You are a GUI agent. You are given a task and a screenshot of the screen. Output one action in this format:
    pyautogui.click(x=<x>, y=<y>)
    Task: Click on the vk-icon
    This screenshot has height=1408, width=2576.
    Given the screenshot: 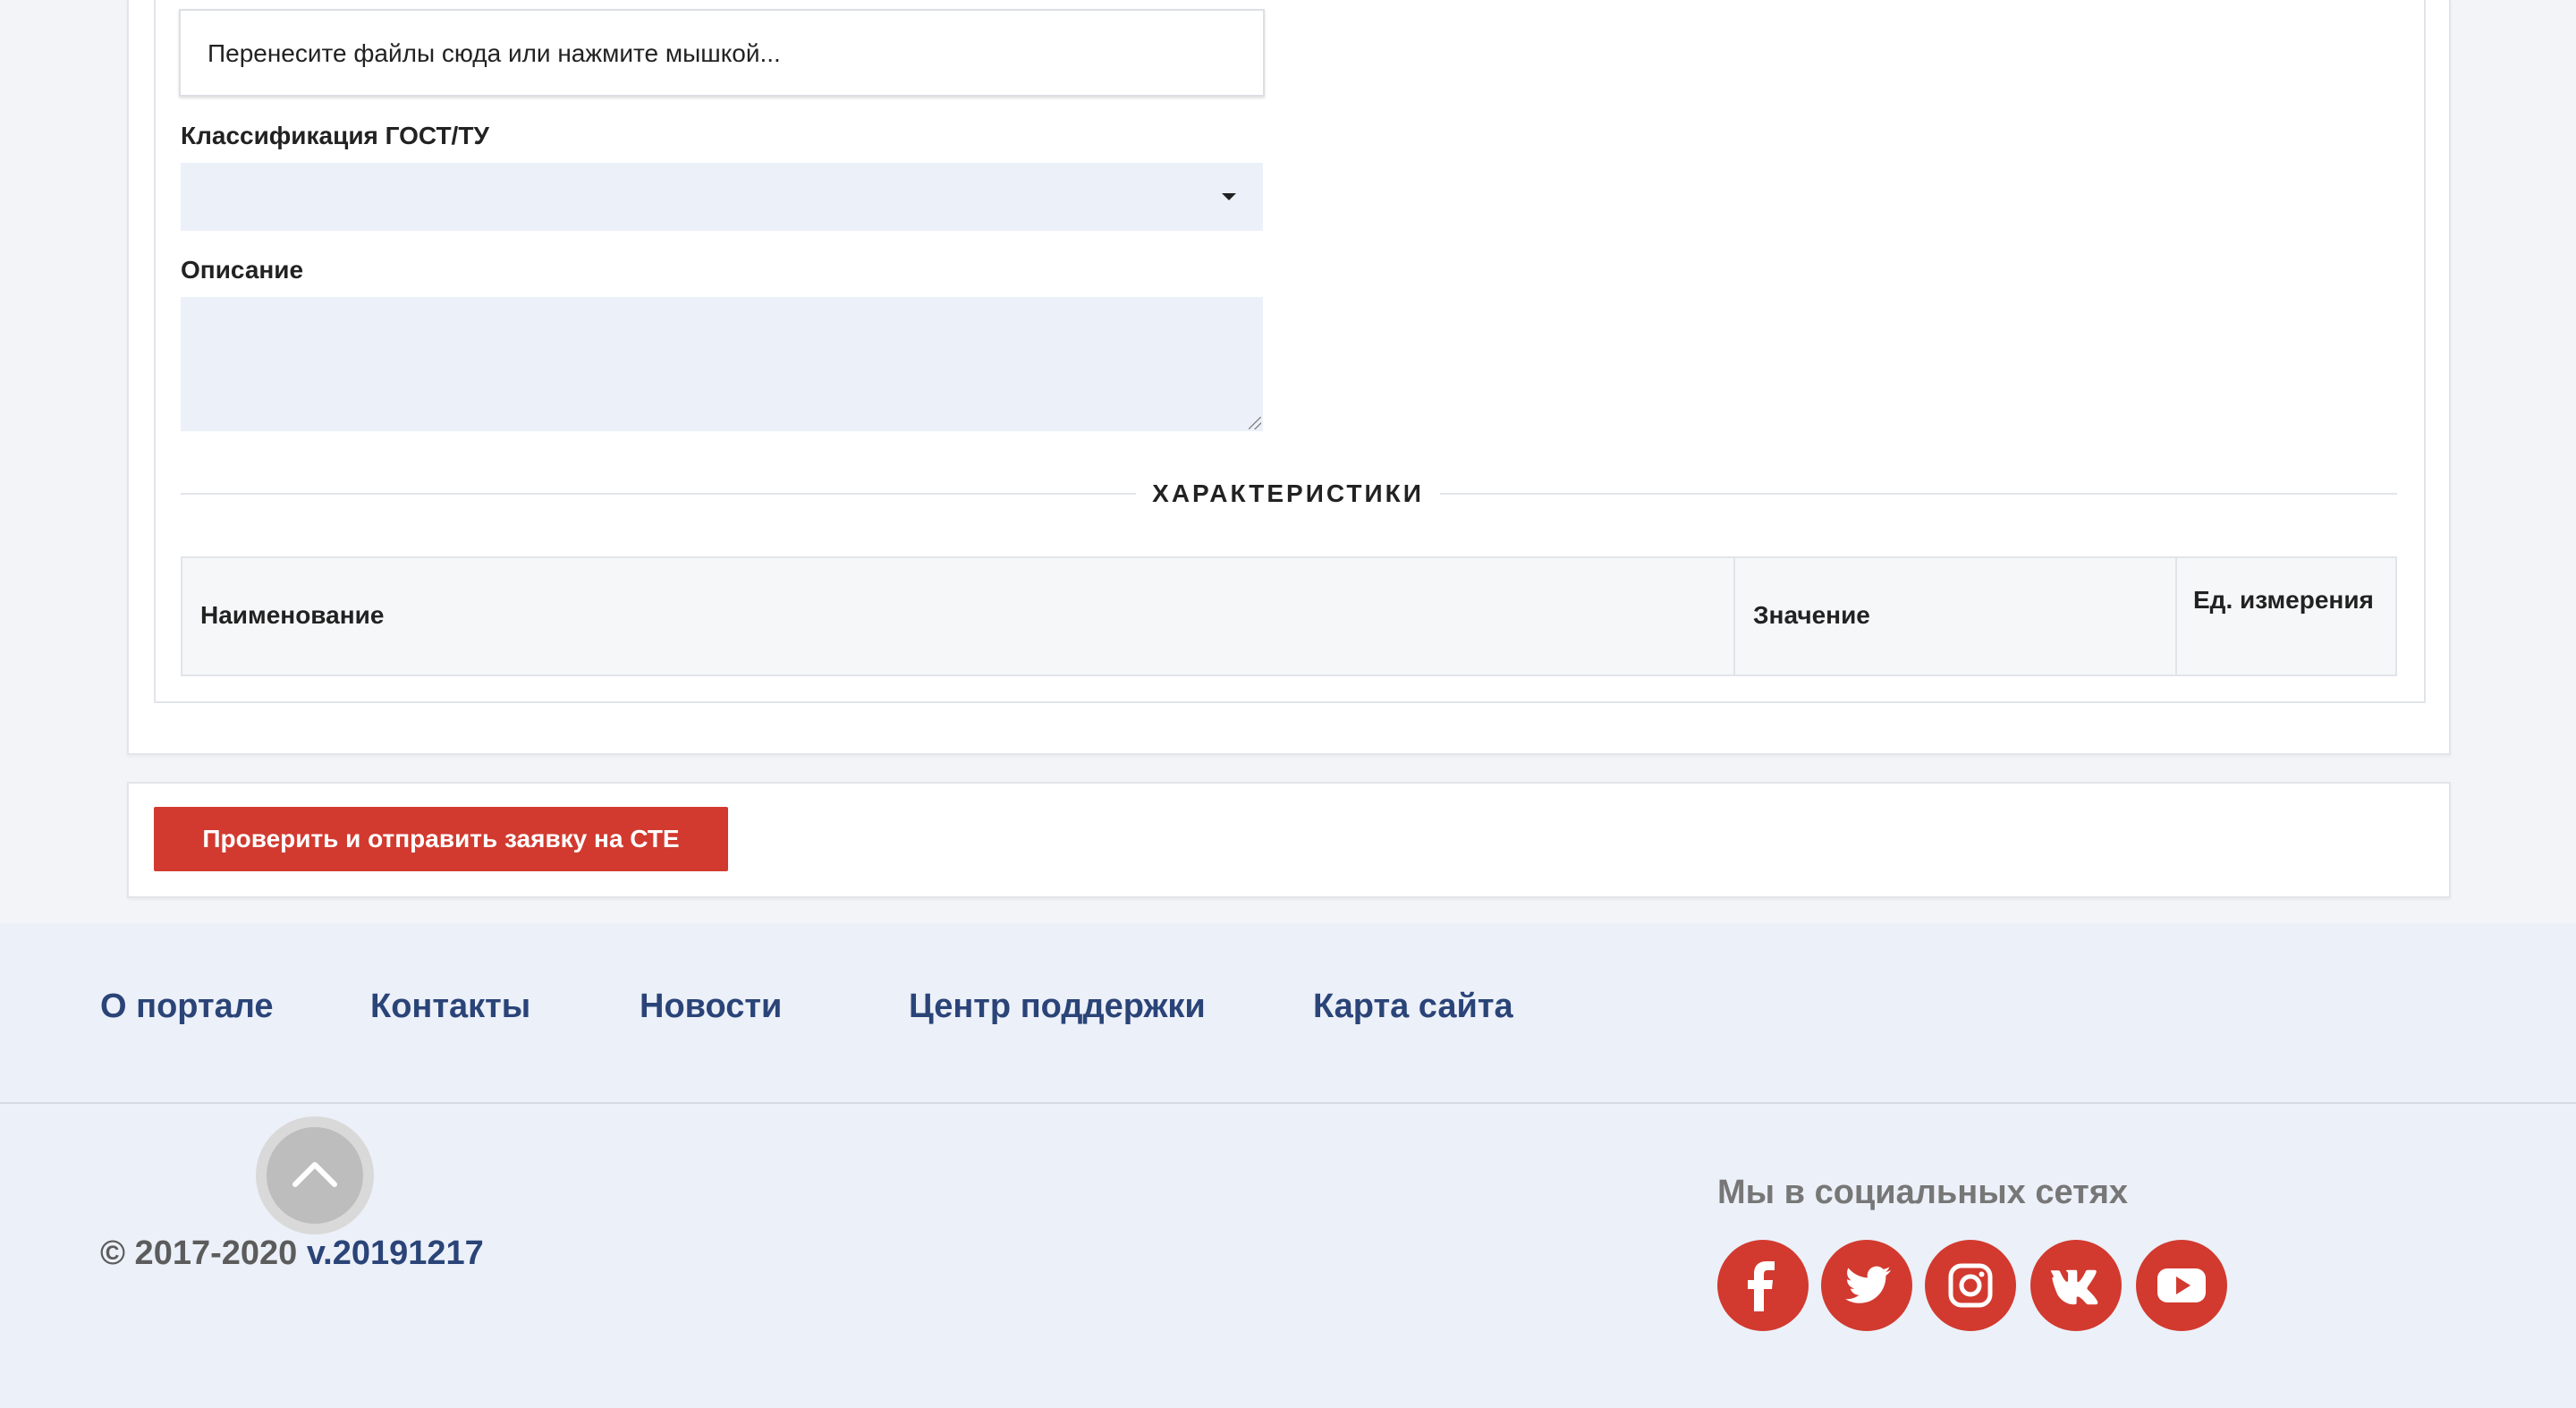 What is the action you would take?
    pyautogui.click(x=2076, y=1285)
    